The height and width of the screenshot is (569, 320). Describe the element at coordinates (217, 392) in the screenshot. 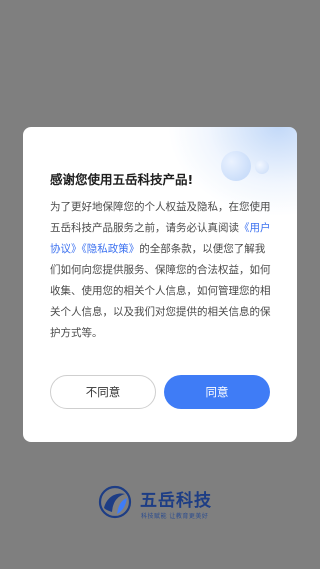

I see `agree-button: 同意` at that location.